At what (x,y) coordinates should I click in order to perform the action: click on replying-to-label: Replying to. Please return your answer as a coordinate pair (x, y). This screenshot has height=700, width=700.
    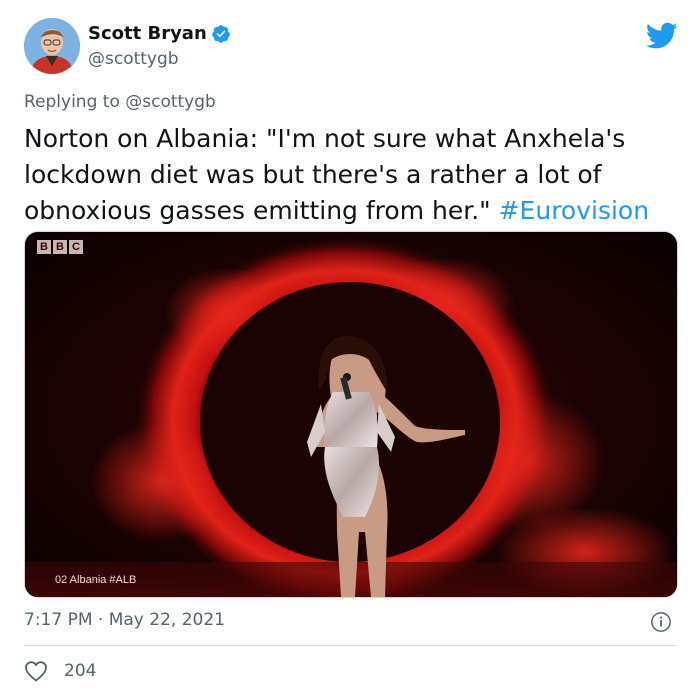
    Looking at the image, I should click on (72, 102).